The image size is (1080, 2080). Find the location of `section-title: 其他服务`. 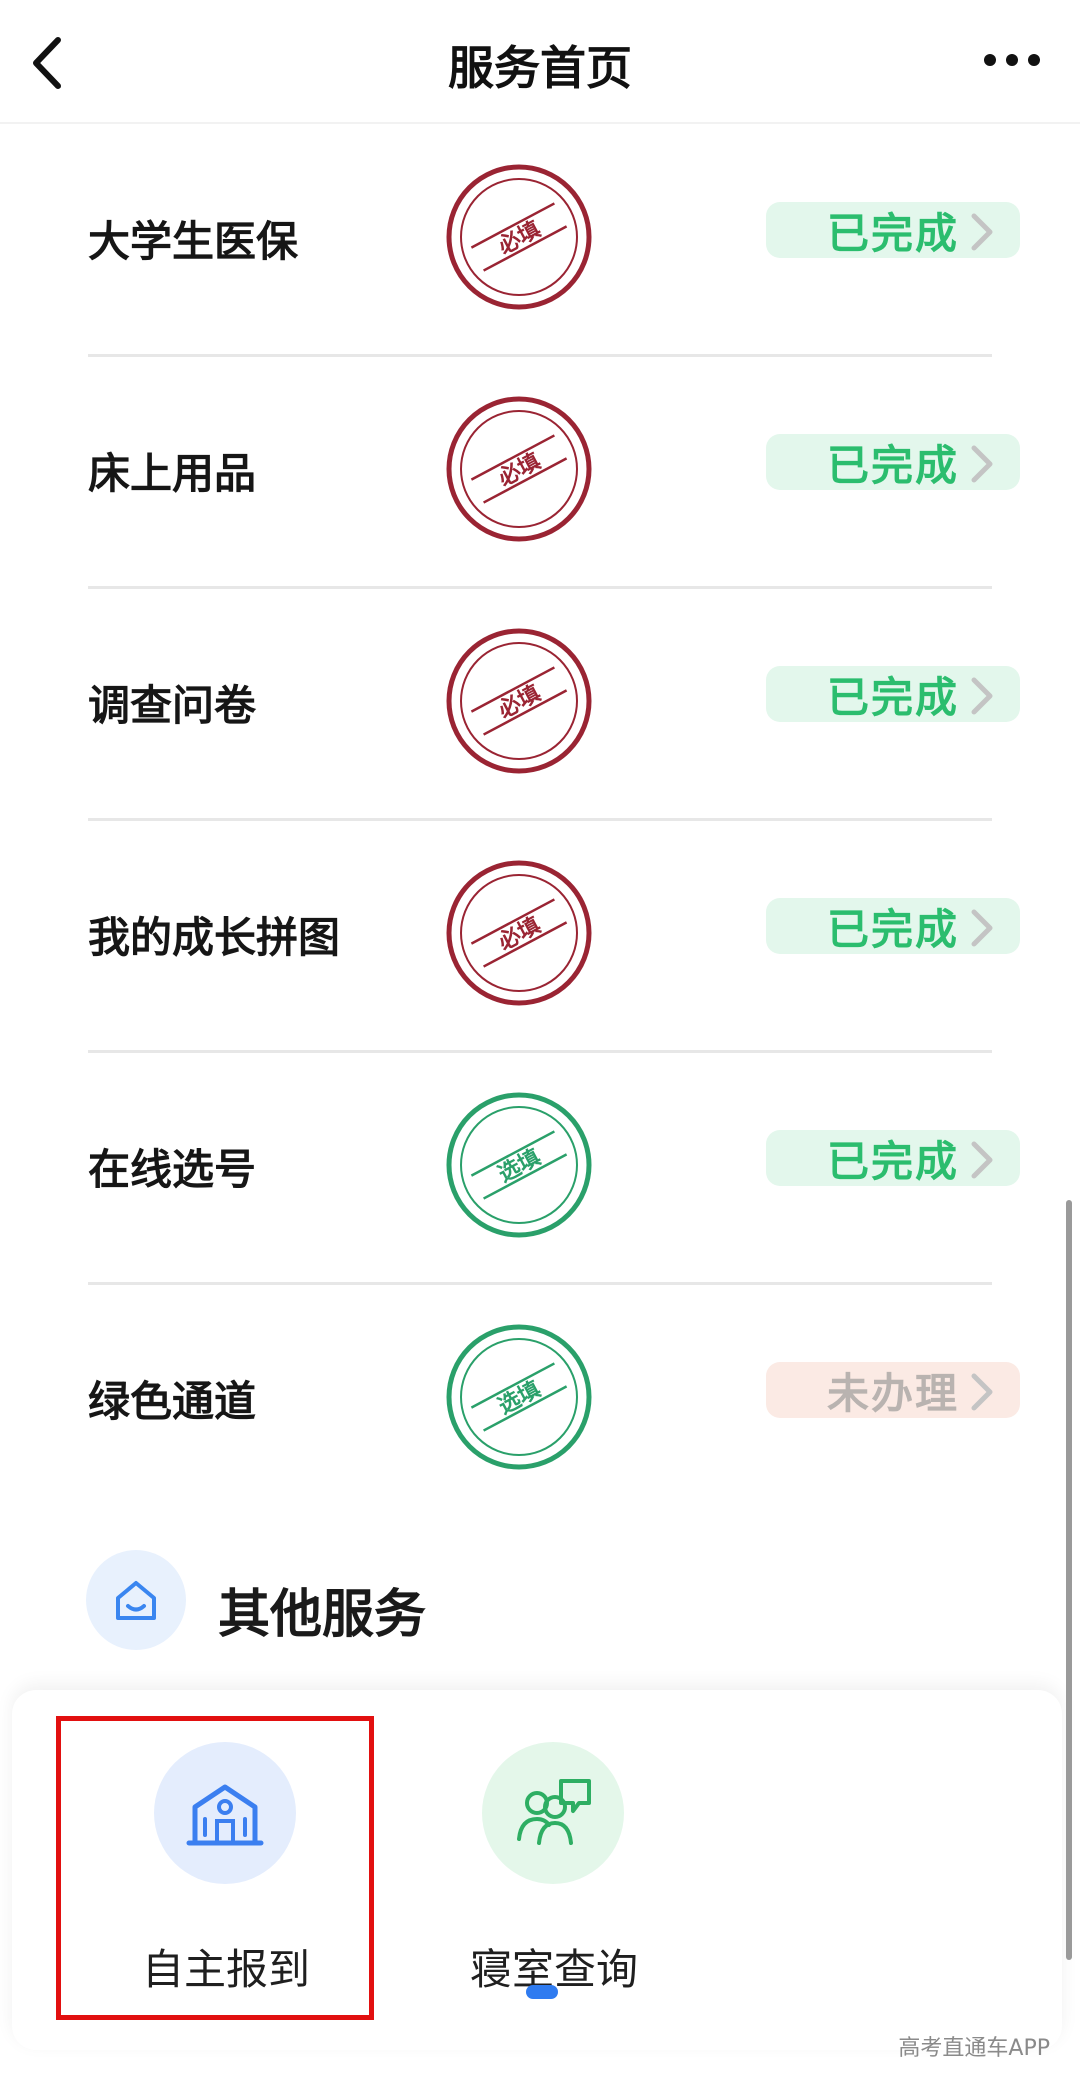

section-title: 其他服务 is located at coordinates (322, 1615).